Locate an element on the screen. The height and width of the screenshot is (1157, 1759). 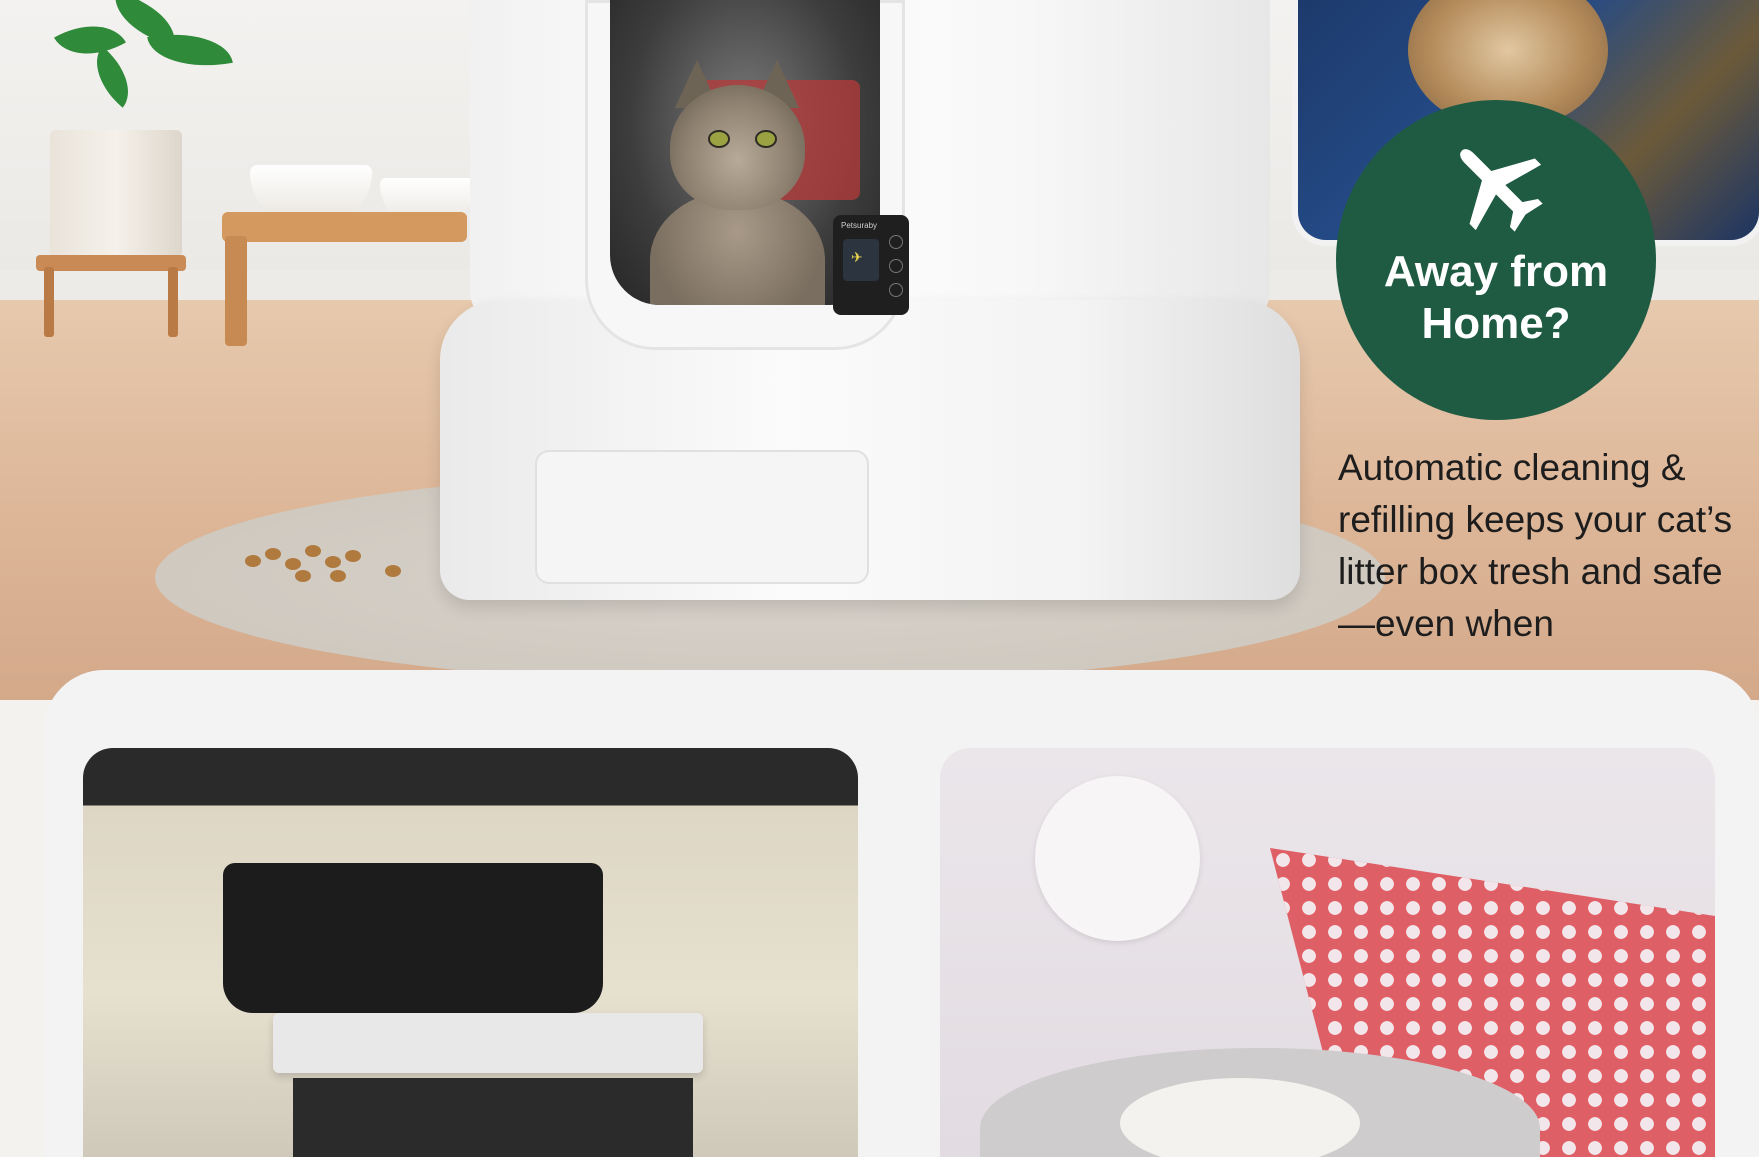
plant-stand is located at coordinates (111, 296).